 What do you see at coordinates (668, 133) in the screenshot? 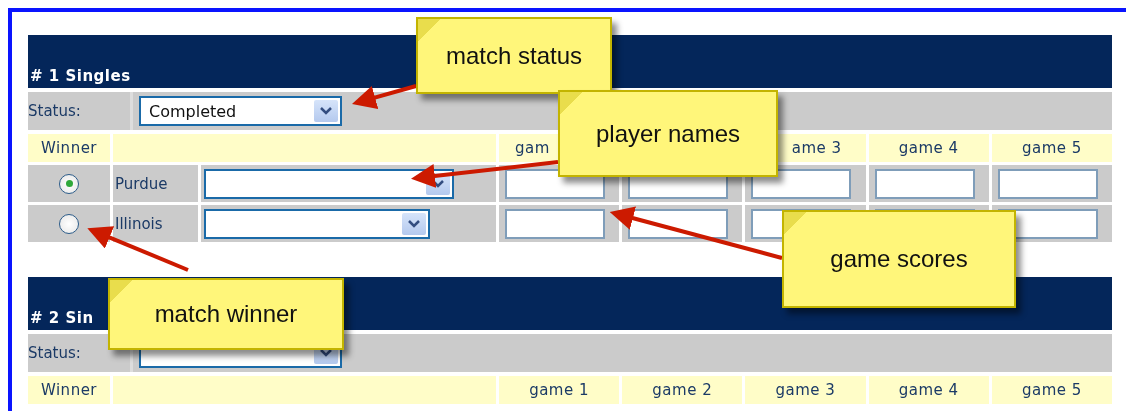
I see `annotation-tooltip: player names` at bounding box center [668, 133].